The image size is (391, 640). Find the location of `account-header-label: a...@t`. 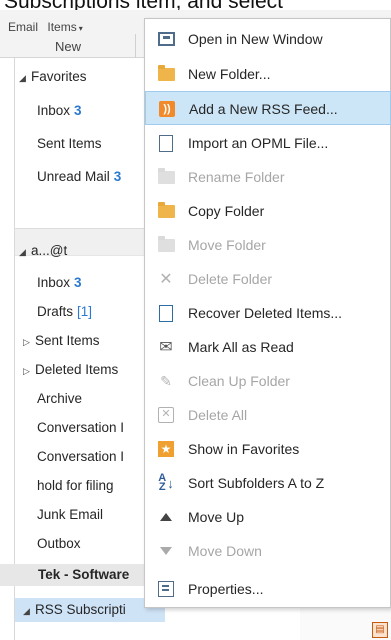

account-header-label: a...@t is located at coordinates (49, 250).